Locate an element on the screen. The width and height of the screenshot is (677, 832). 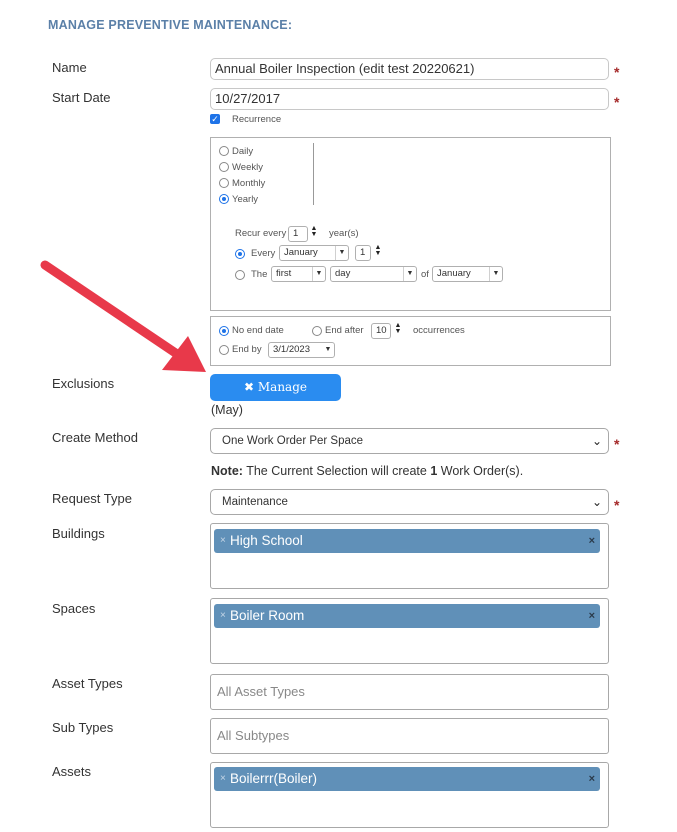
of-label: of is located at coordinates (425, 274).